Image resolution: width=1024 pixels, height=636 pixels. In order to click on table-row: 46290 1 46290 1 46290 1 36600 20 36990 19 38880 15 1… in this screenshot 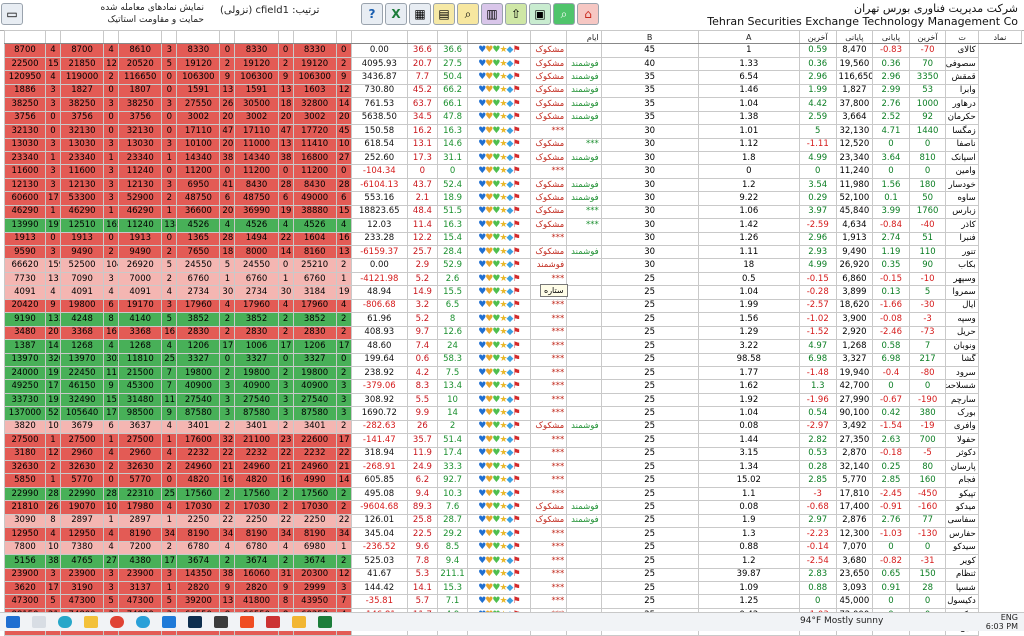, I will do `click(513, 212)`.